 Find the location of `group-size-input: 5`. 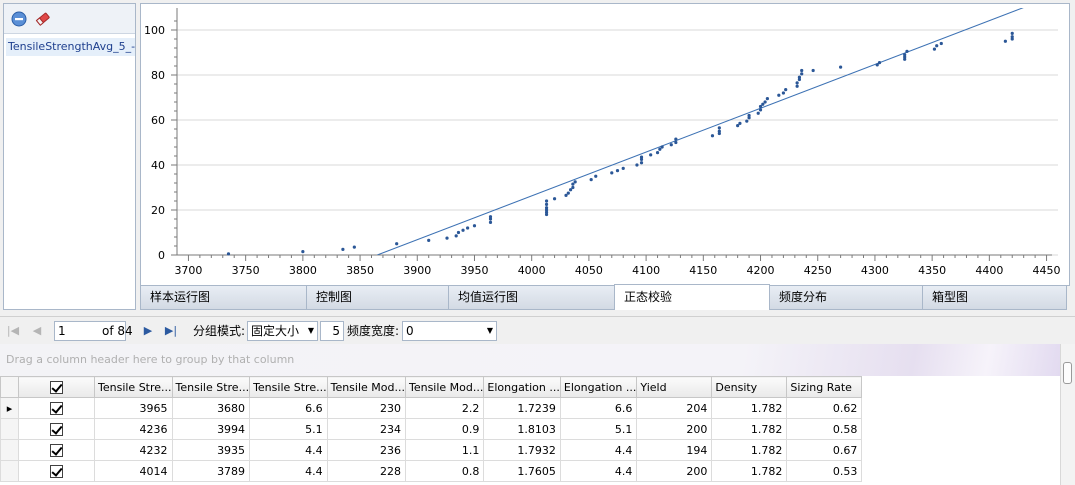

group-size-input: 5 is located at coordinates (332, 331).